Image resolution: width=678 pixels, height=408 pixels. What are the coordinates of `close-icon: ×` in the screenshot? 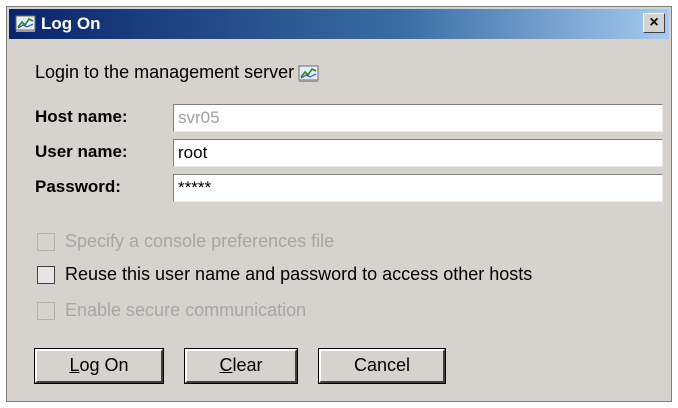 It's located at (654, 22).